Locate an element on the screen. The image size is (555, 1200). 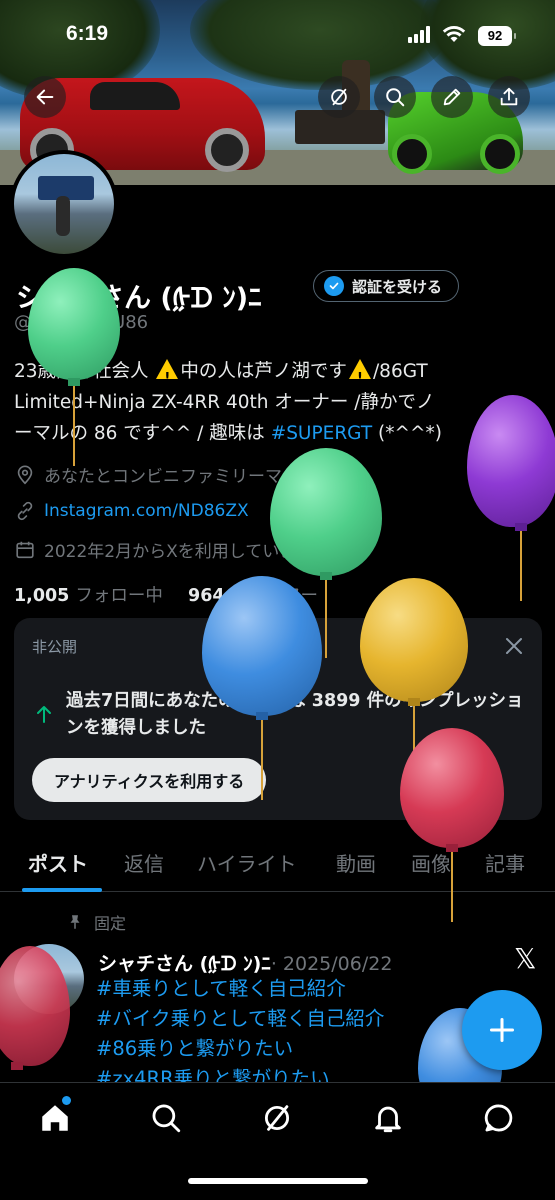
notifications-icon is located at coordinates (388, 1119).